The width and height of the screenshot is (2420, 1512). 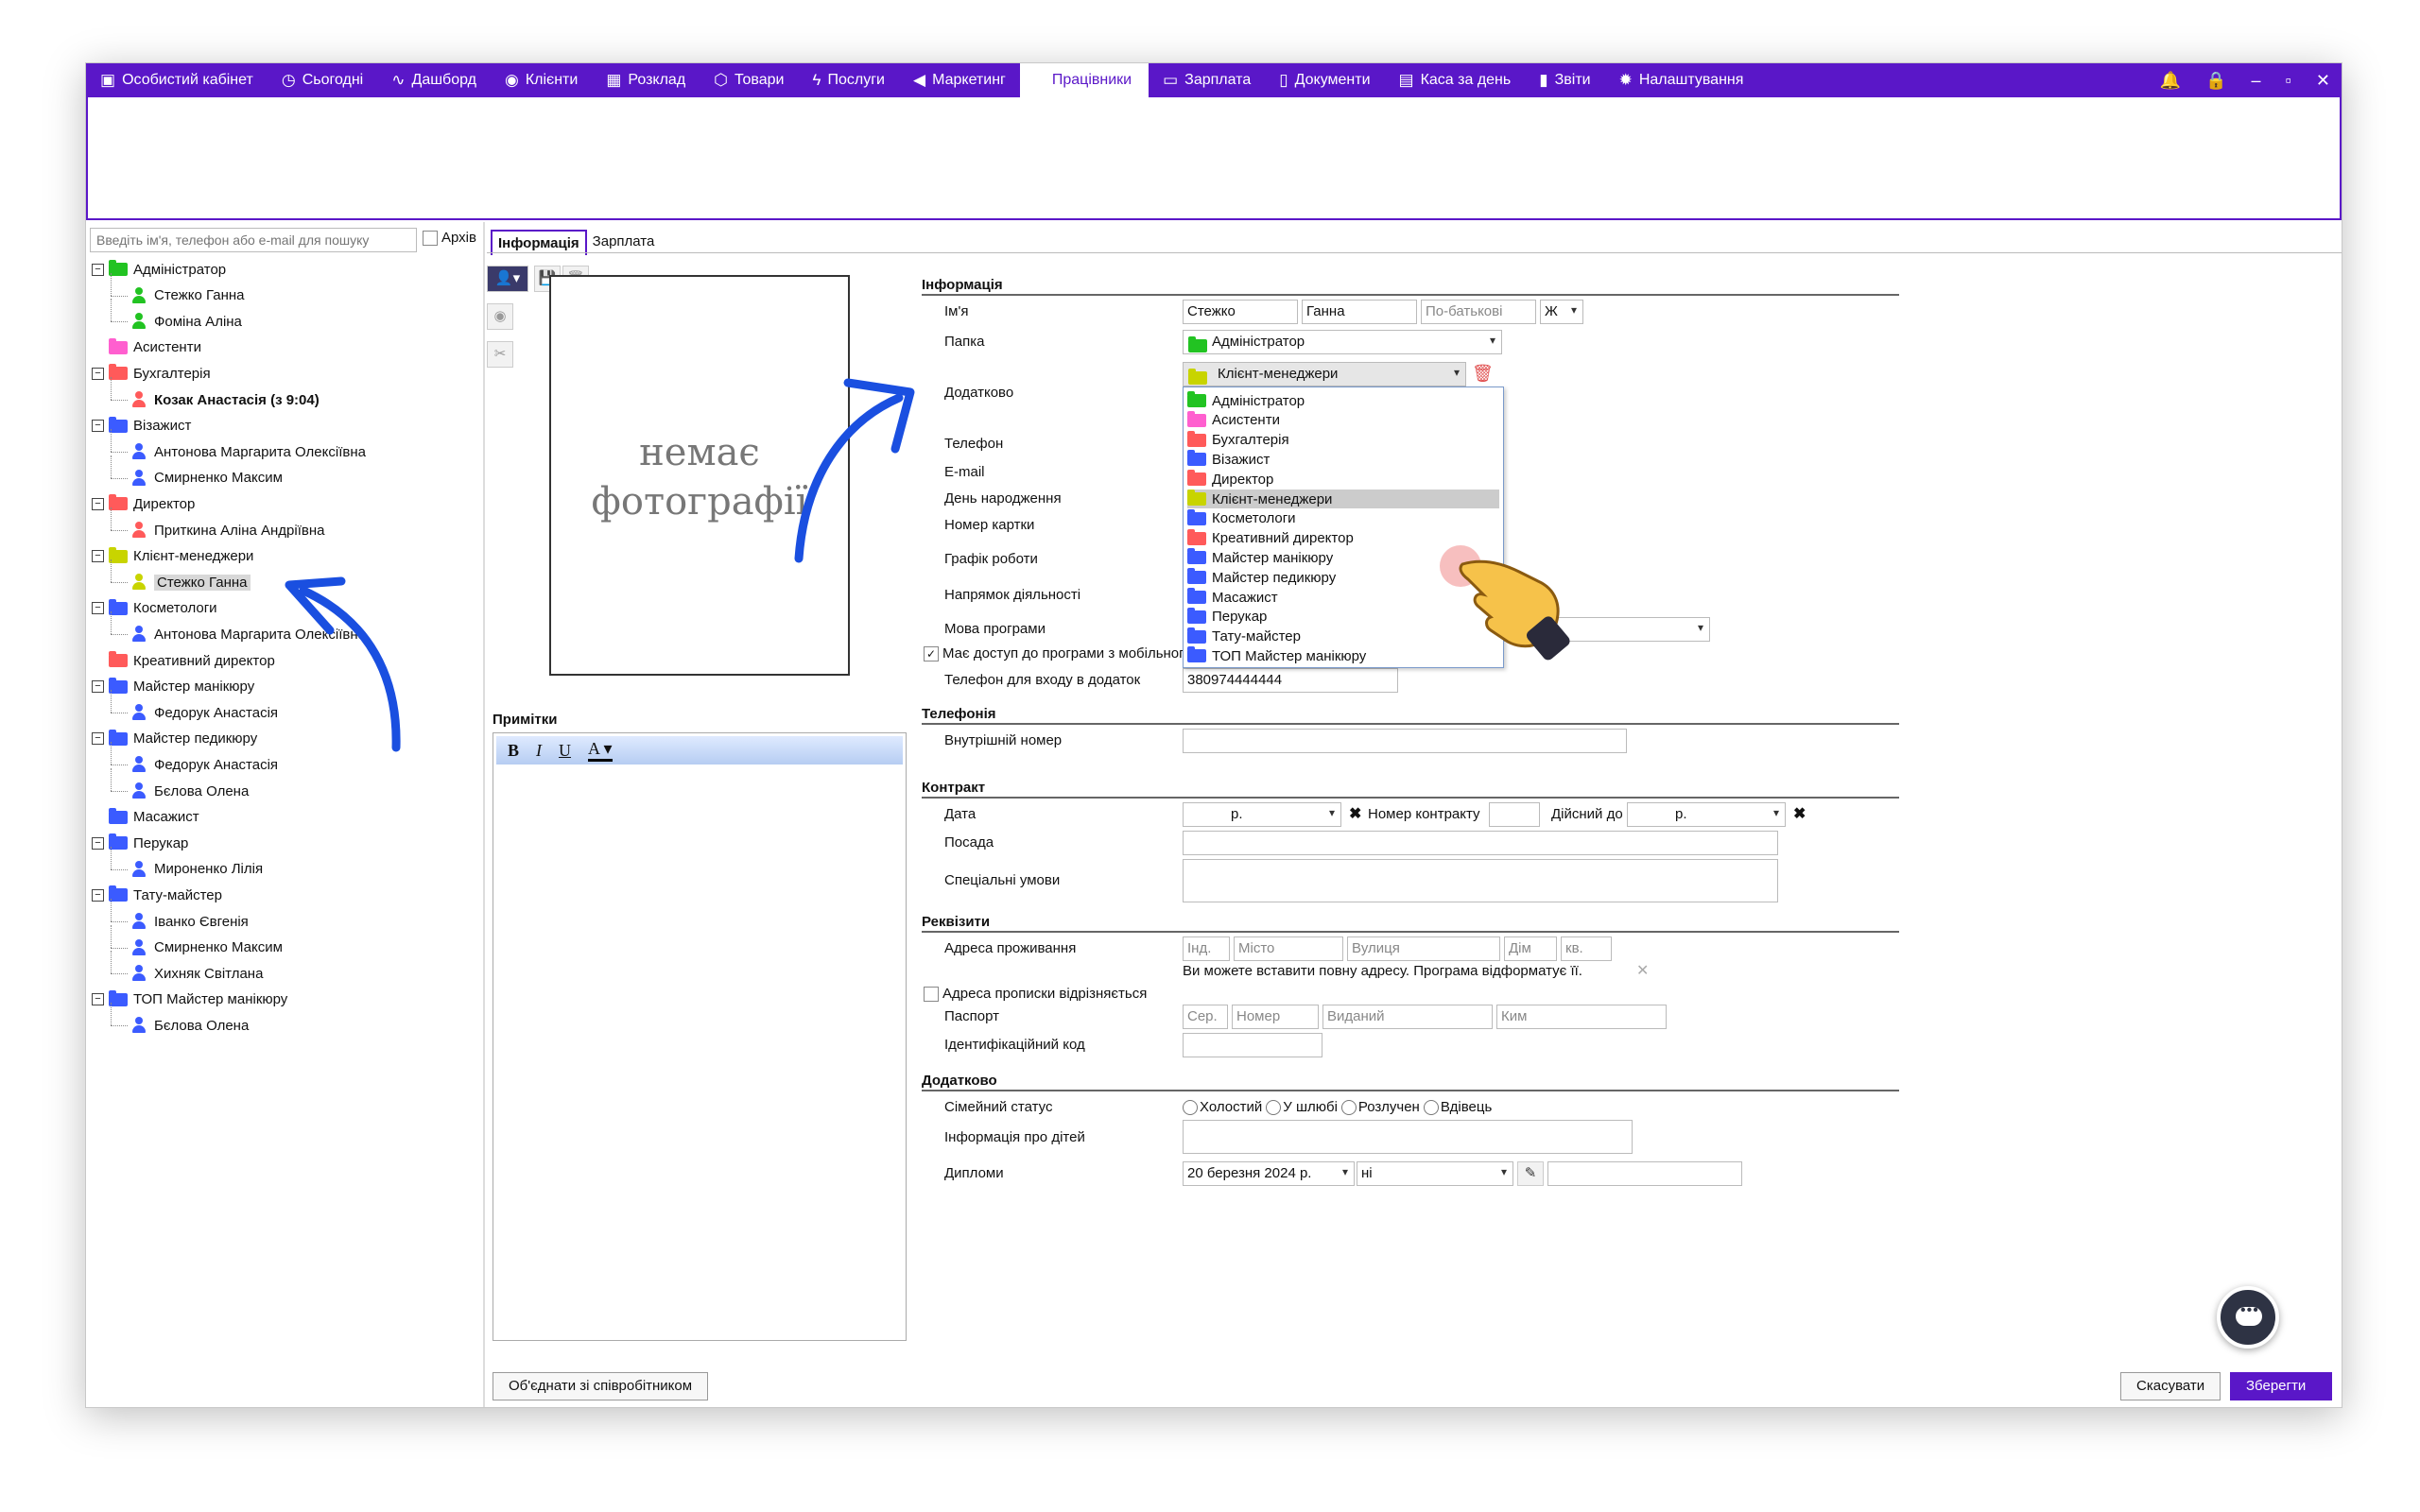 What do you see at coordinates (600, 750) in the screenshot?
I see `font-color-button: A ▾` at bounding box center [600, 750].